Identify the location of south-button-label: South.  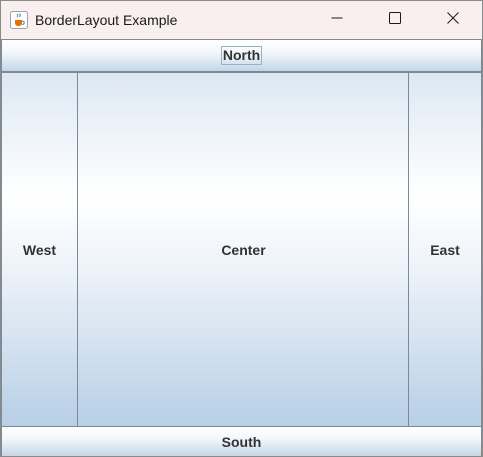
(241, 441).